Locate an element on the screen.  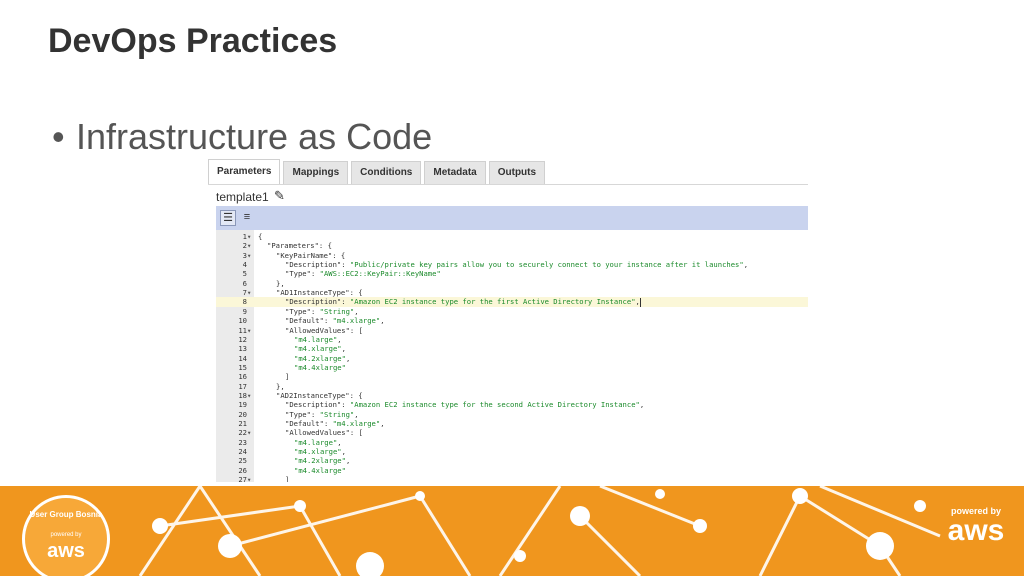
user-group-badge: User Group Bosnia powered by aws is located at coordinates (66, 535).